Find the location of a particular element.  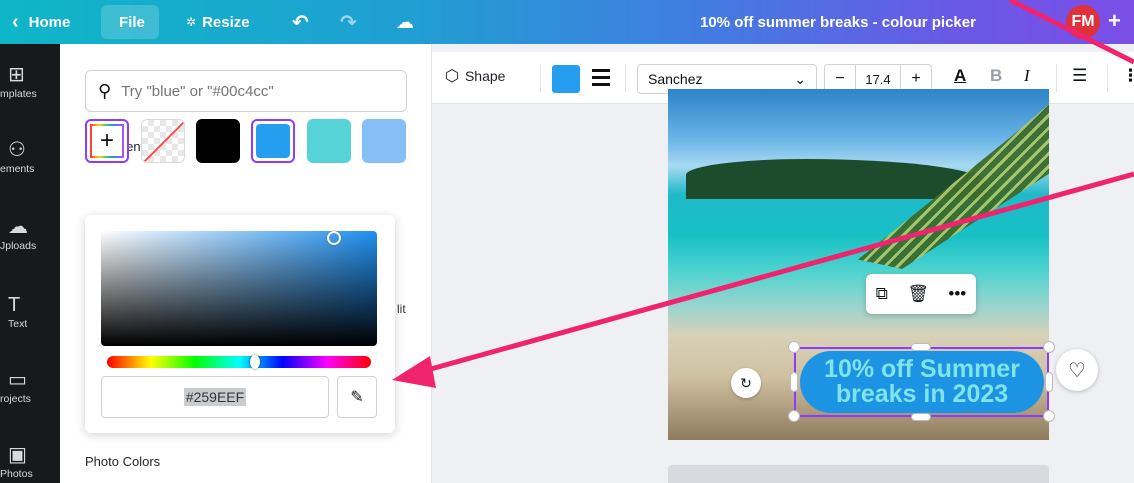

swatch-blue-selected is located at coordinates (273, 141).